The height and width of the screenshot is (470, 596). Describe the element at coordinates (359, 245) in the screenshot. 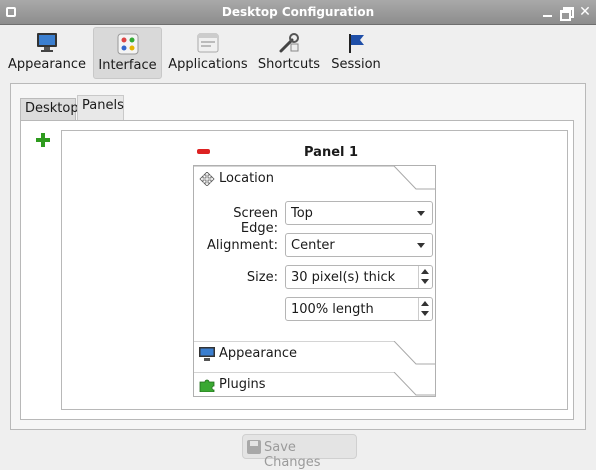

I see `alignment-select: Center` at that location.